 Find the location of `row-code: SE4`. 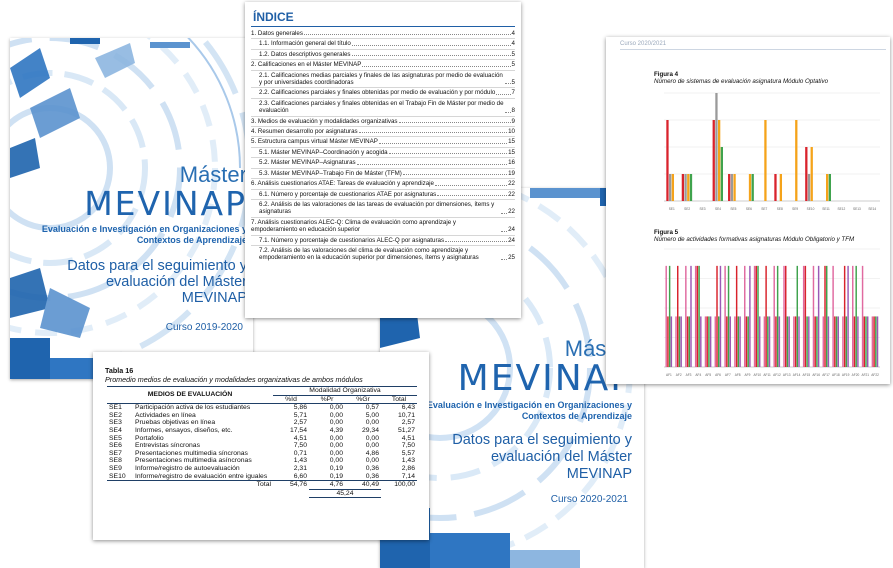

row-code: SE4 is located at coordinates (115, 430).